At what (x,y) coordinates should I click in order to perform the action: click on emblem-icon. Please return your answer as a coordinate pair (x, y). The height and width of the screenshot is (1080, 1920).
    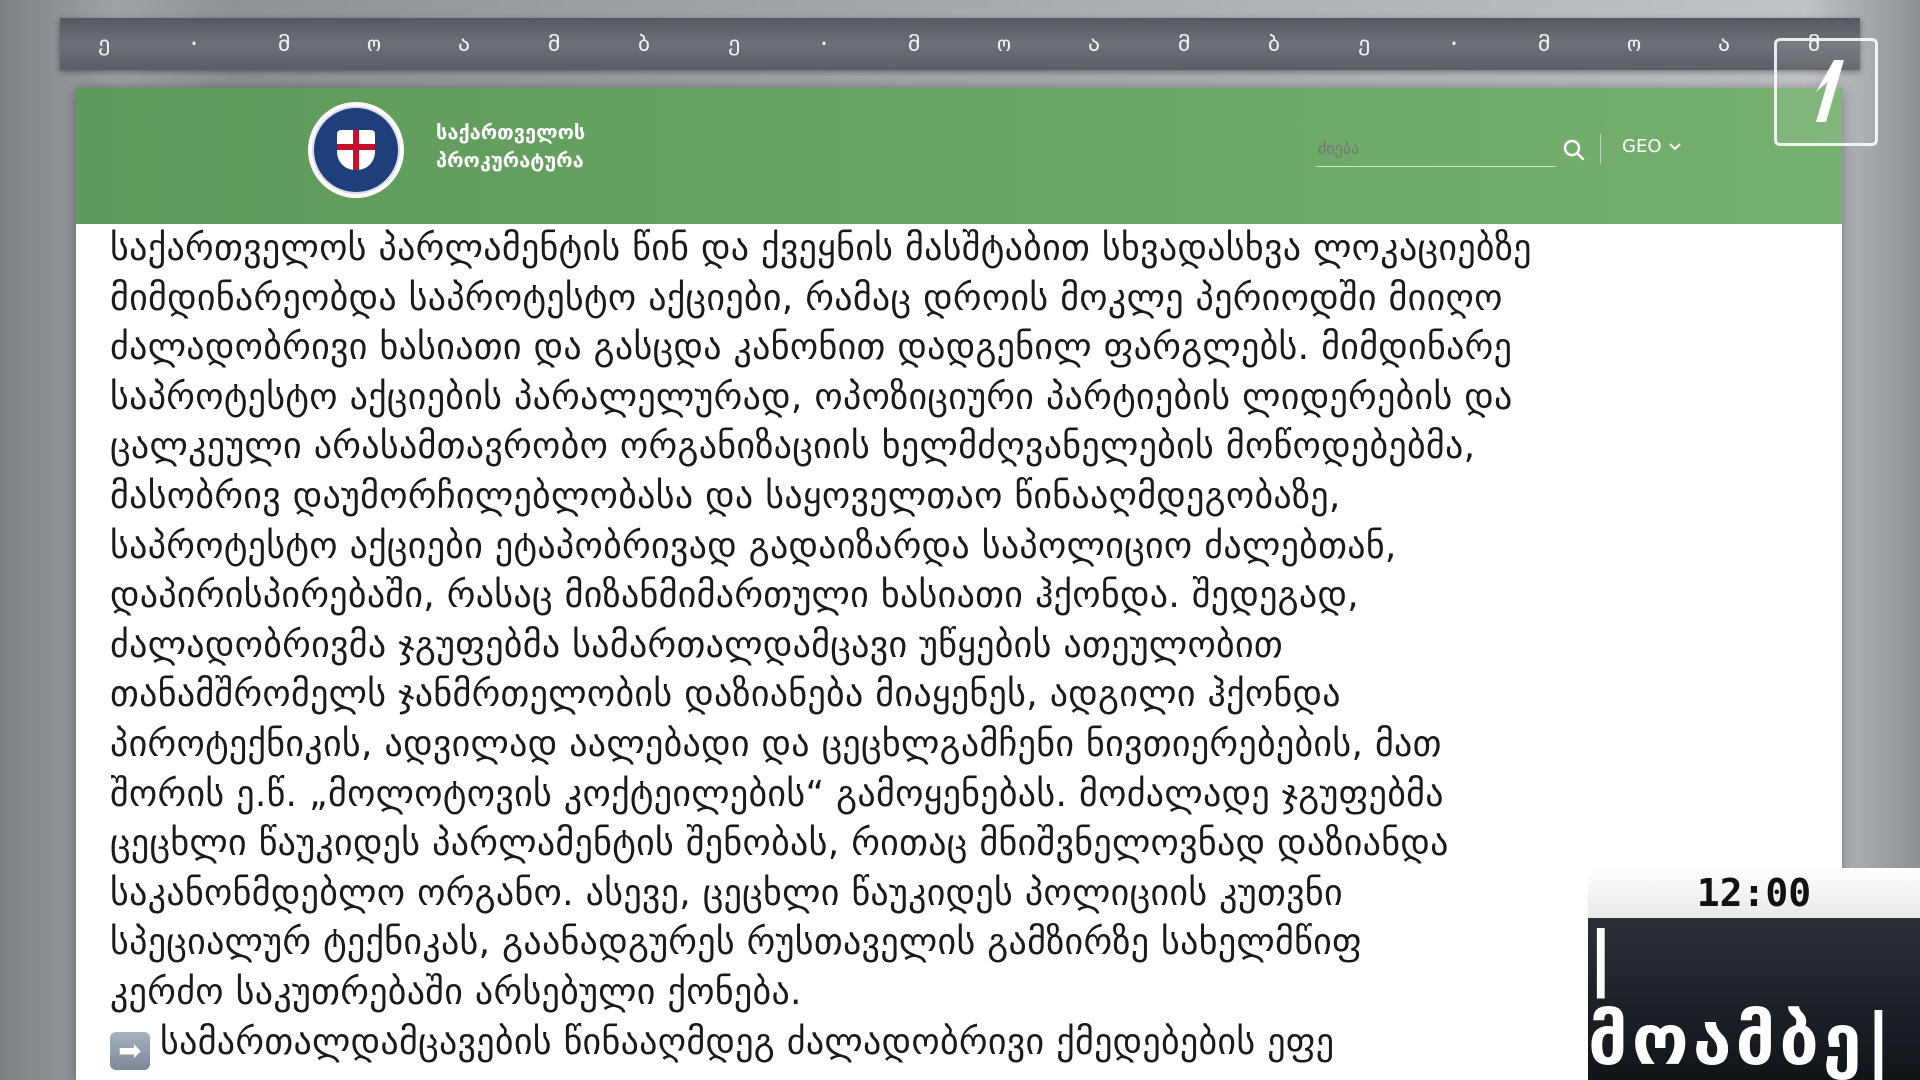
    Looking at the image, I should click on (356, 150).